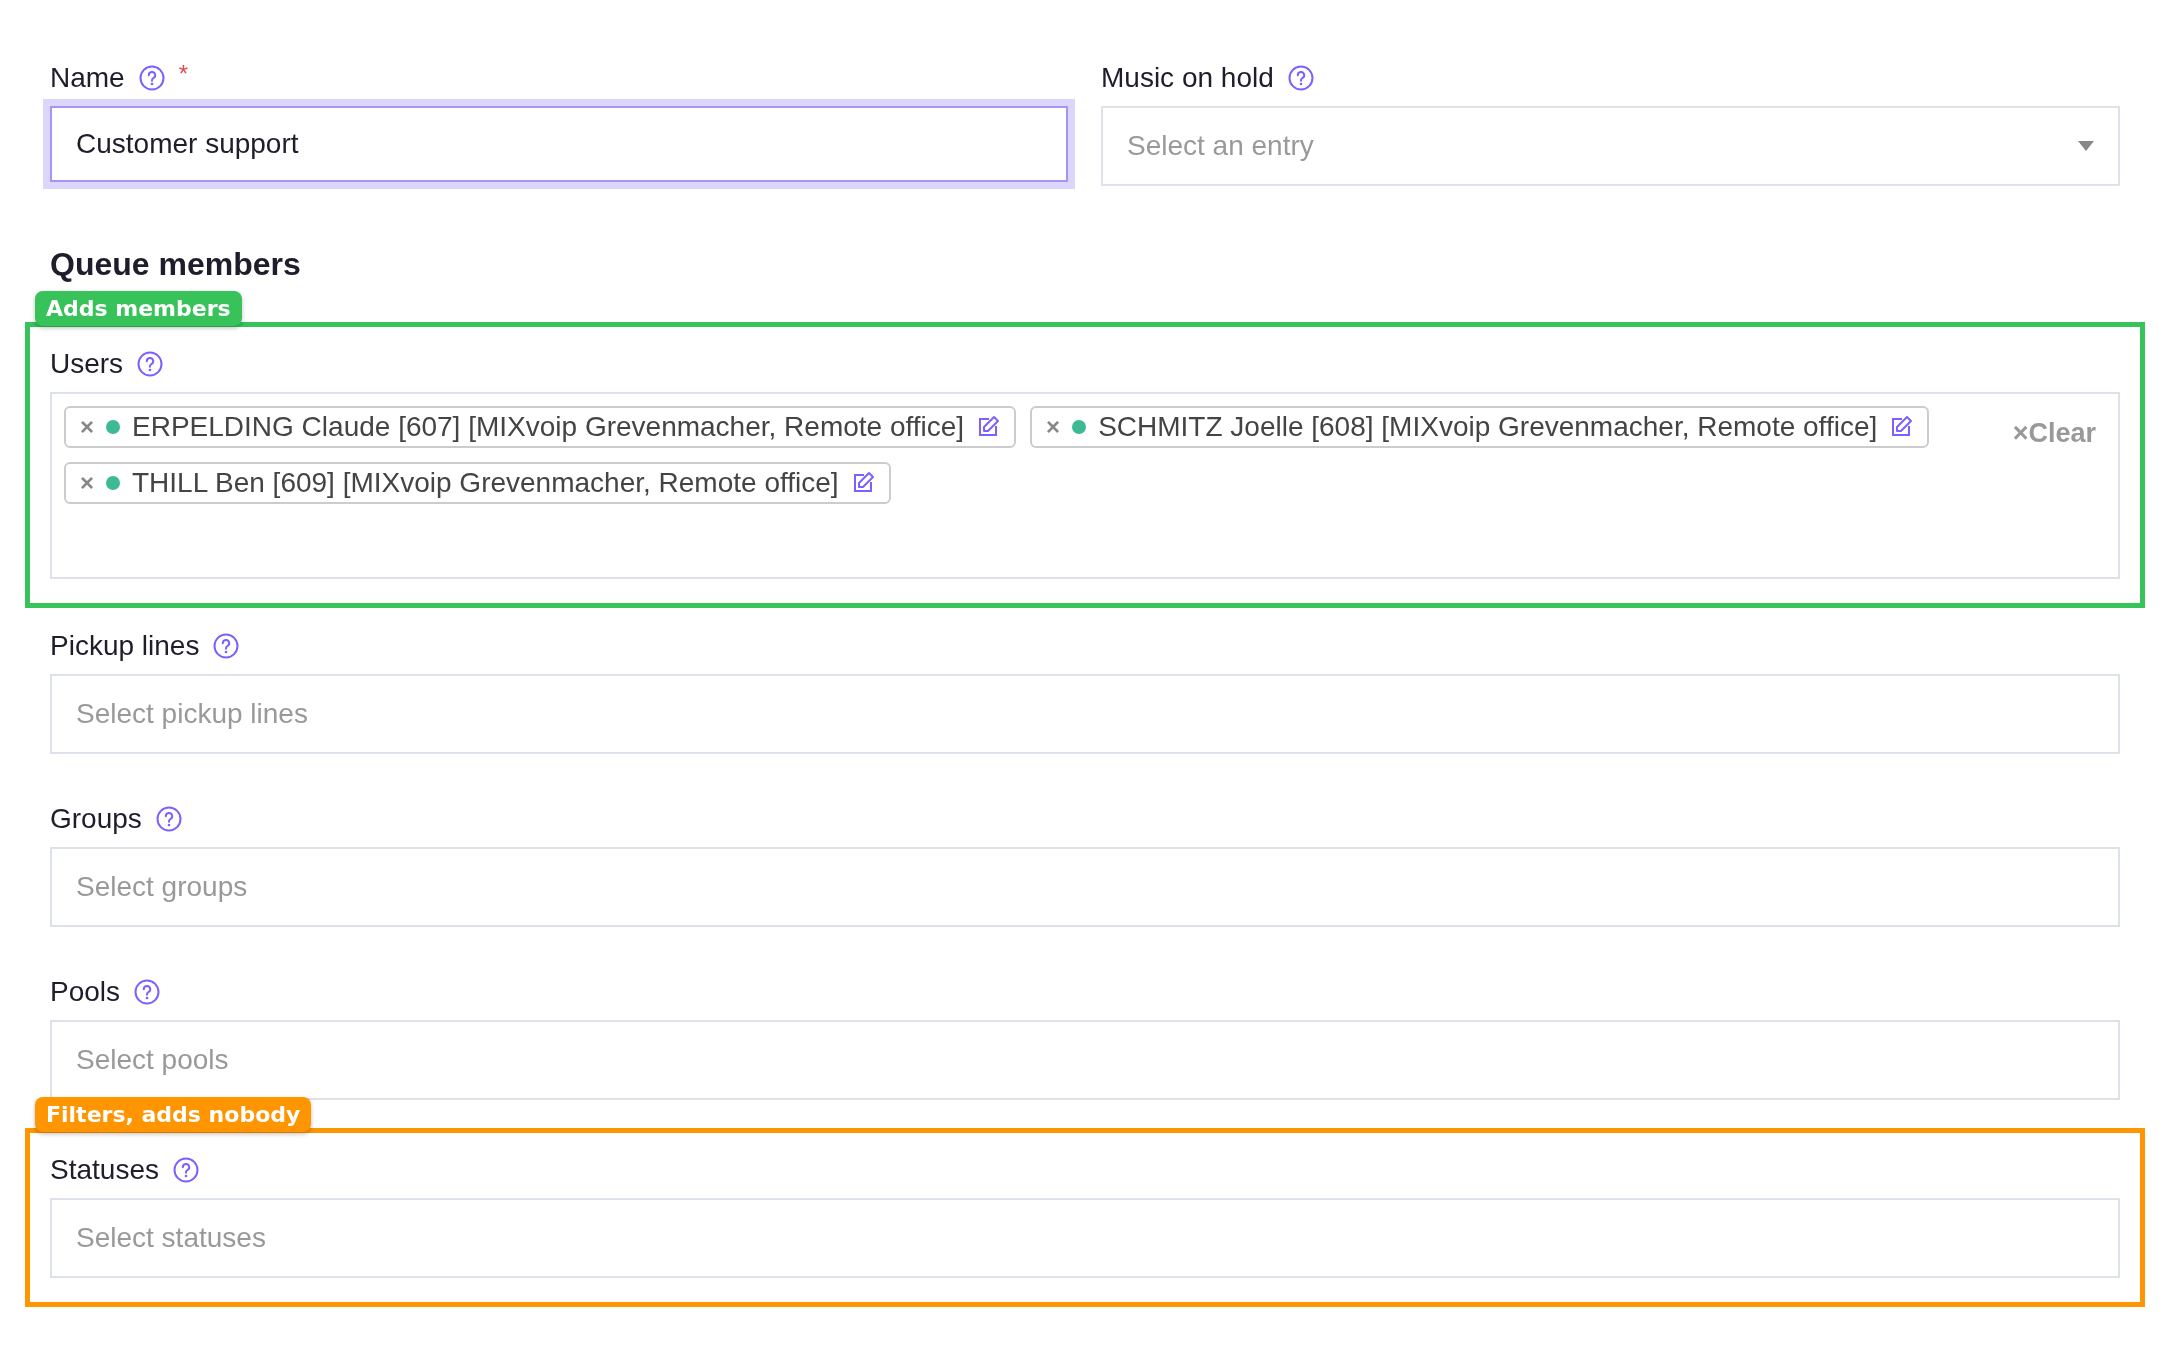 The height and width of the screenshot is (1350, 2168). Describe the element at coordinates (1488, 427) in the screenshot. I see `tag-label: SCHMITZ Joelle [608] [MIXvoip Grevenmacher, Remote office]` at that location.